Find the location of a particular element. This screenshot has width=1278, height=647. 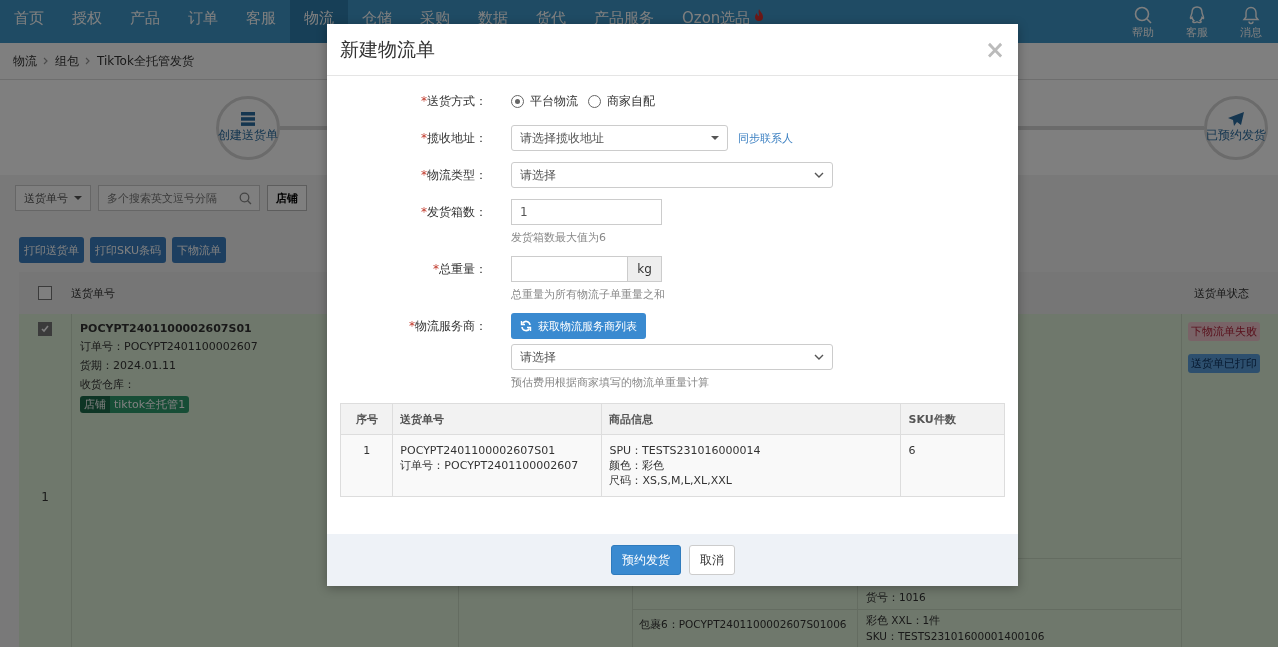

action-button: 打印送货单 is located at coordinates (51, 250).